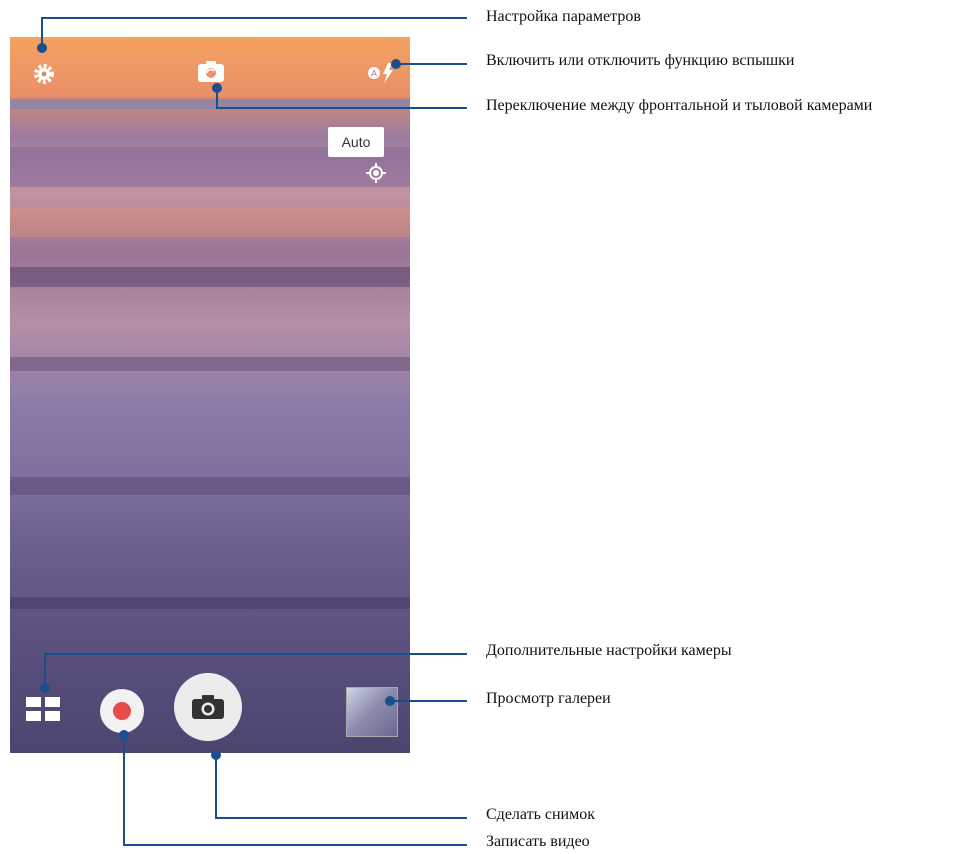  I want to click on callout-more-settings: Дополнительные настройки камеры, so click(609, 650).